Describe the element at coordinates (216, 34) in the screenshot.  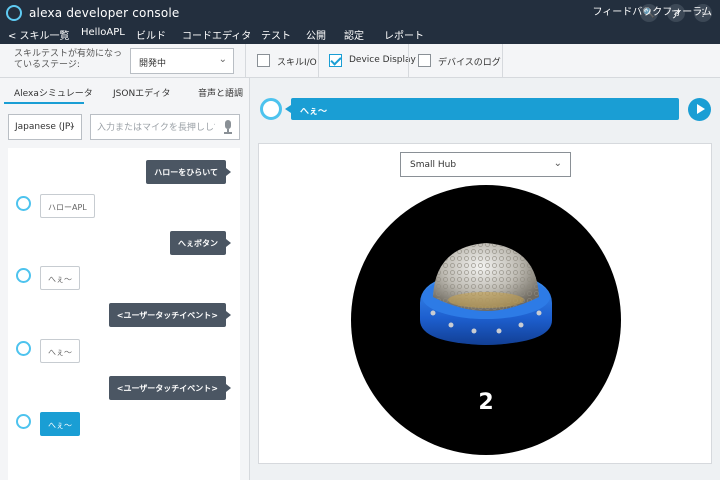
I see `nav-code-editor: コードエディタ` at that location.